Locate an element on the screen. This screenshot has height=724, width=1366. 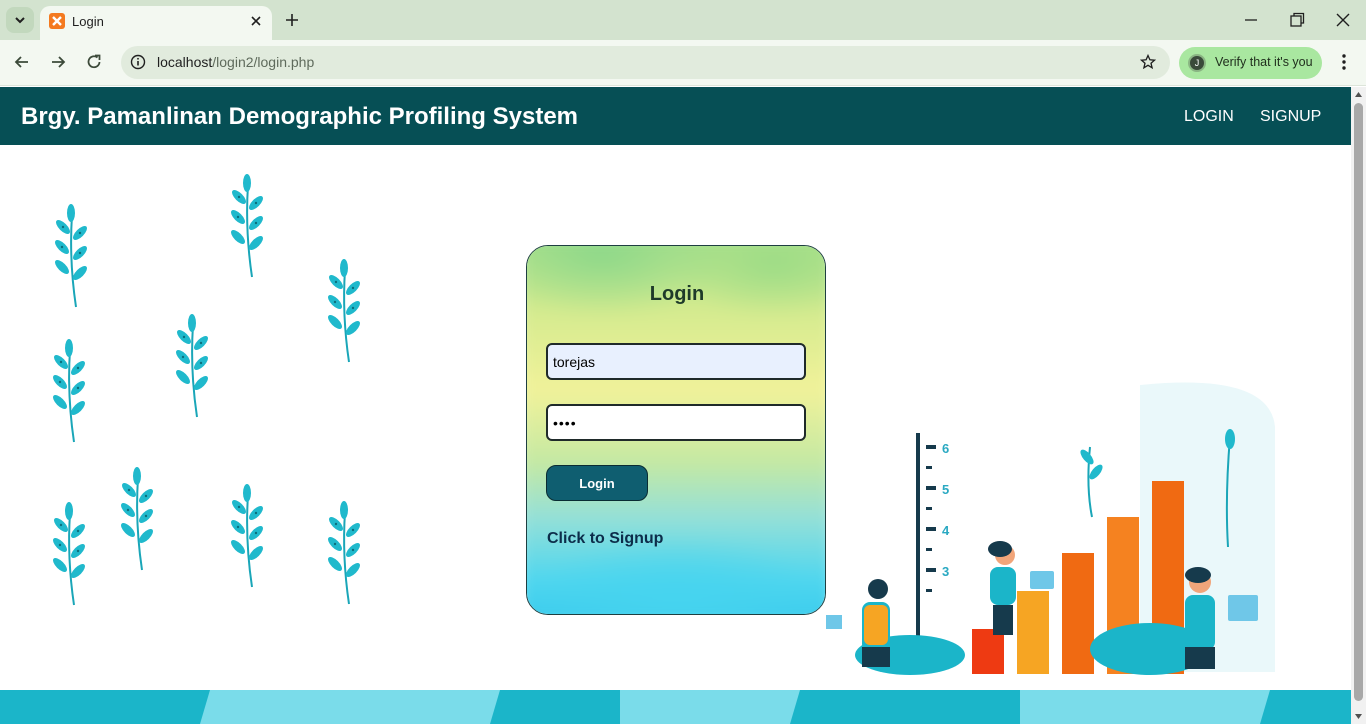
page-scrollbar is located at coordinates (1358, 405).